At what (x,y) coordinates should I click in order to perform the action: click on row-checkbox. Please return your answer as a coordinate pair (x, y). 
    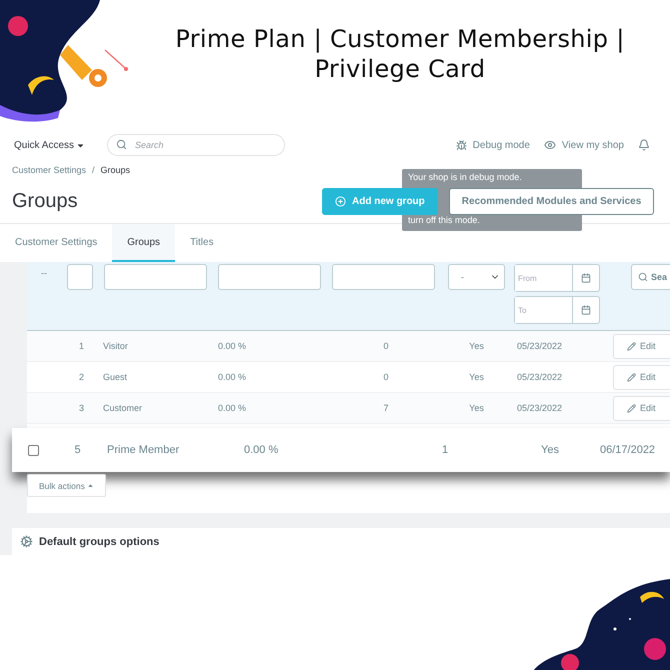
    Looking at the image, I should click on (33, 450).